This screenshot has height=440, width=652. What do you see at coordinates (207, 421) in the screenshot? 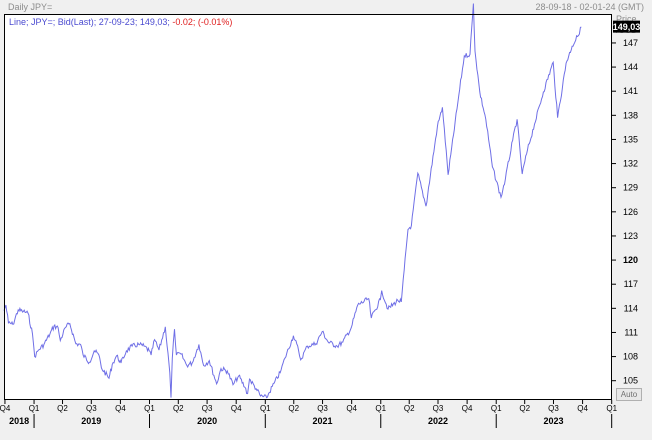
I see `x-year-label: 2020` at bounding box center [207, 421].